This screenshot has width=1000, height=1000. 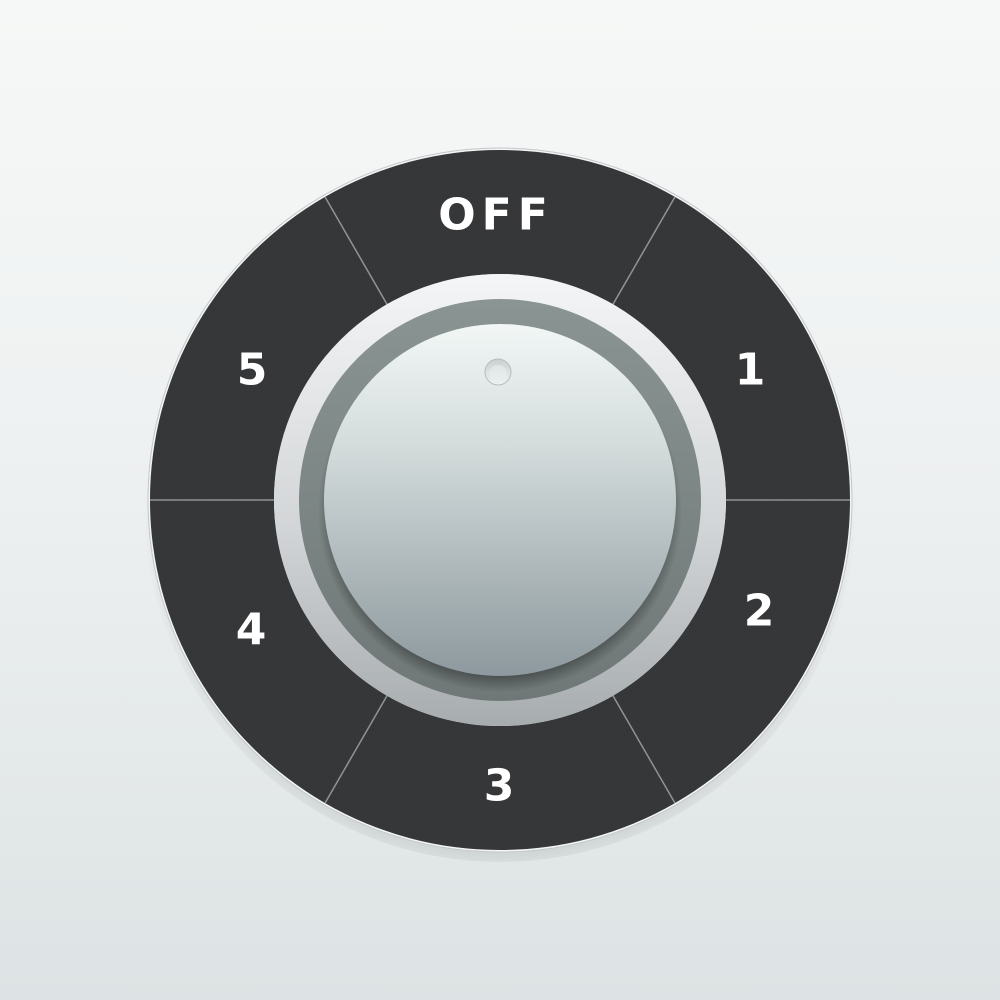 What do you see at coordinates (750, 370) in the screenshot?
I see `label-1: 1` at bounding box center [750, 370].